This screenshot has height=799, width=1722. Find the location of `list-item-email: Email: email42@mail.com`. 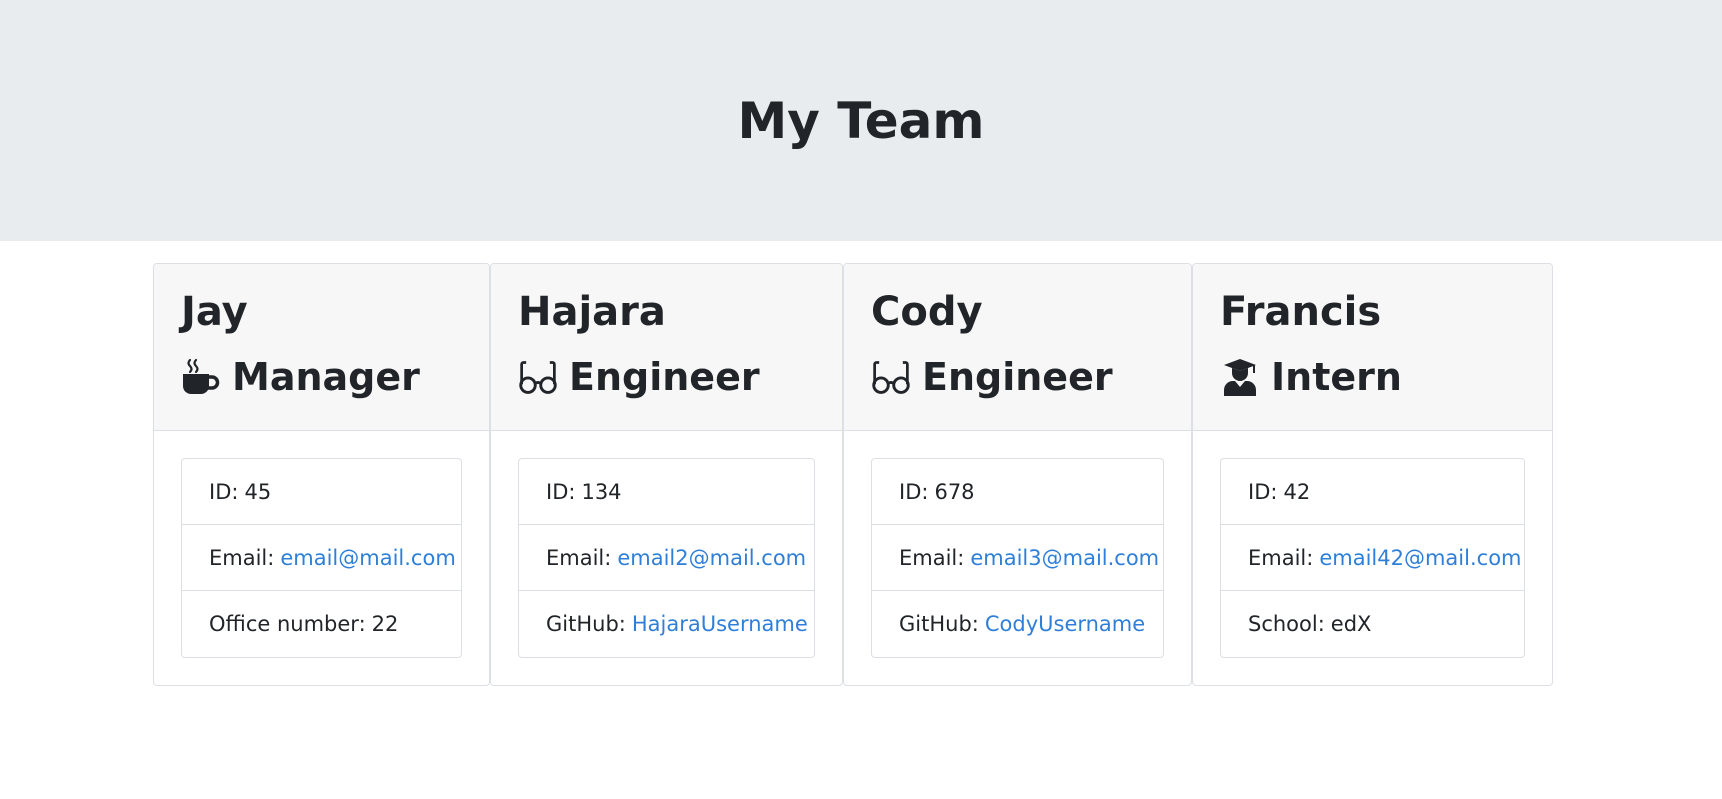

list-item-email: Email: email42@mail.com is located at coordinates (1372, 558).